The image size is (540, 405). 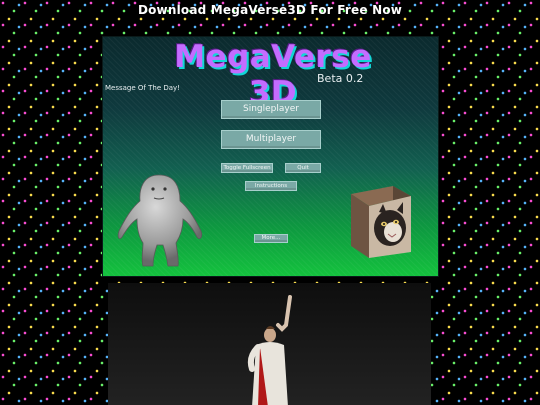 What do you see at coordinates (271, 186) in the screenshot?
I see `instructions-button: Instructions` at bounding box center [271, 186].